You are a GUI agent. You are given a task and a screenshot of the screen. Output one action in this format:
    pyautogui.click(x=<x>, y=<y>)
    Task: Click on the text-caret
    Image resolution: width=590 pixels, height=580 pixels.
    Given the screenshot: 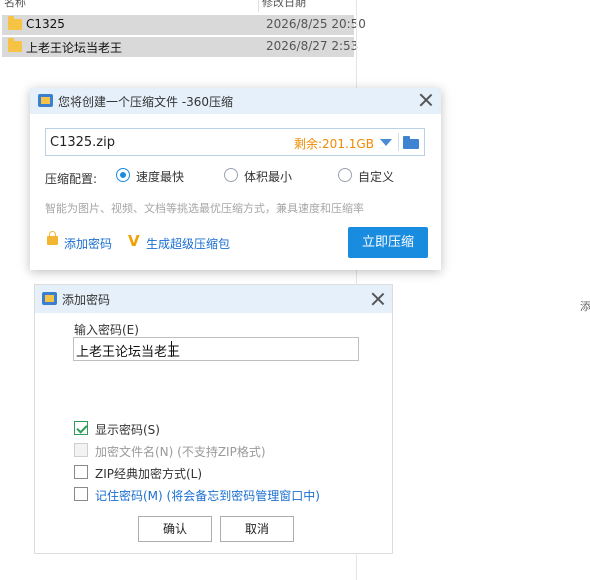 What is the action you would take?
    pyautogui.click(x=171, y=349)
    